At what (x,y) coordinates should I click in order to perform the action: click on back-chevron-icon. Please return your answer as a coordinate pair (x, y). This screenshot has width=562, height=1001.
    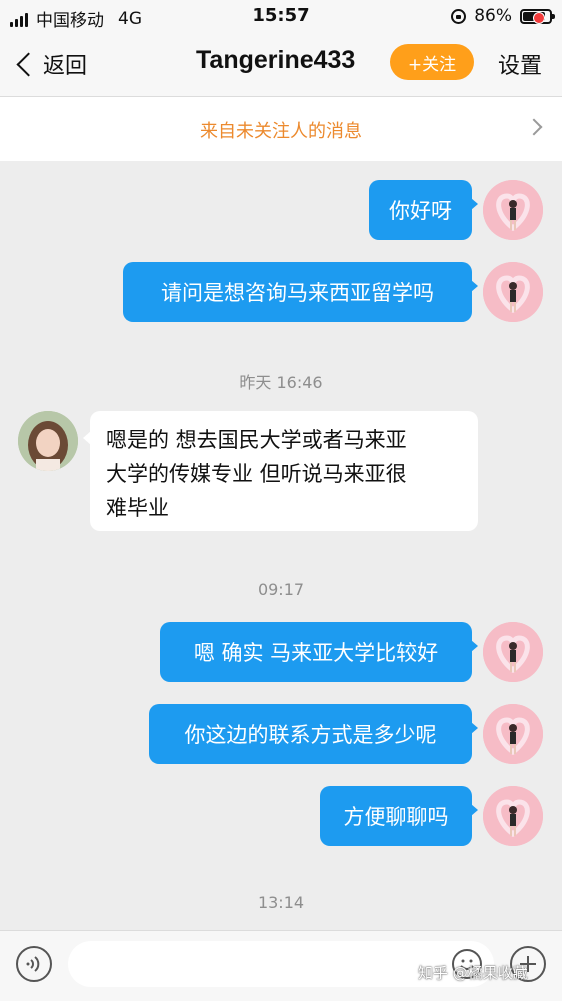
    Looking at the image, I should click on (28, 64).